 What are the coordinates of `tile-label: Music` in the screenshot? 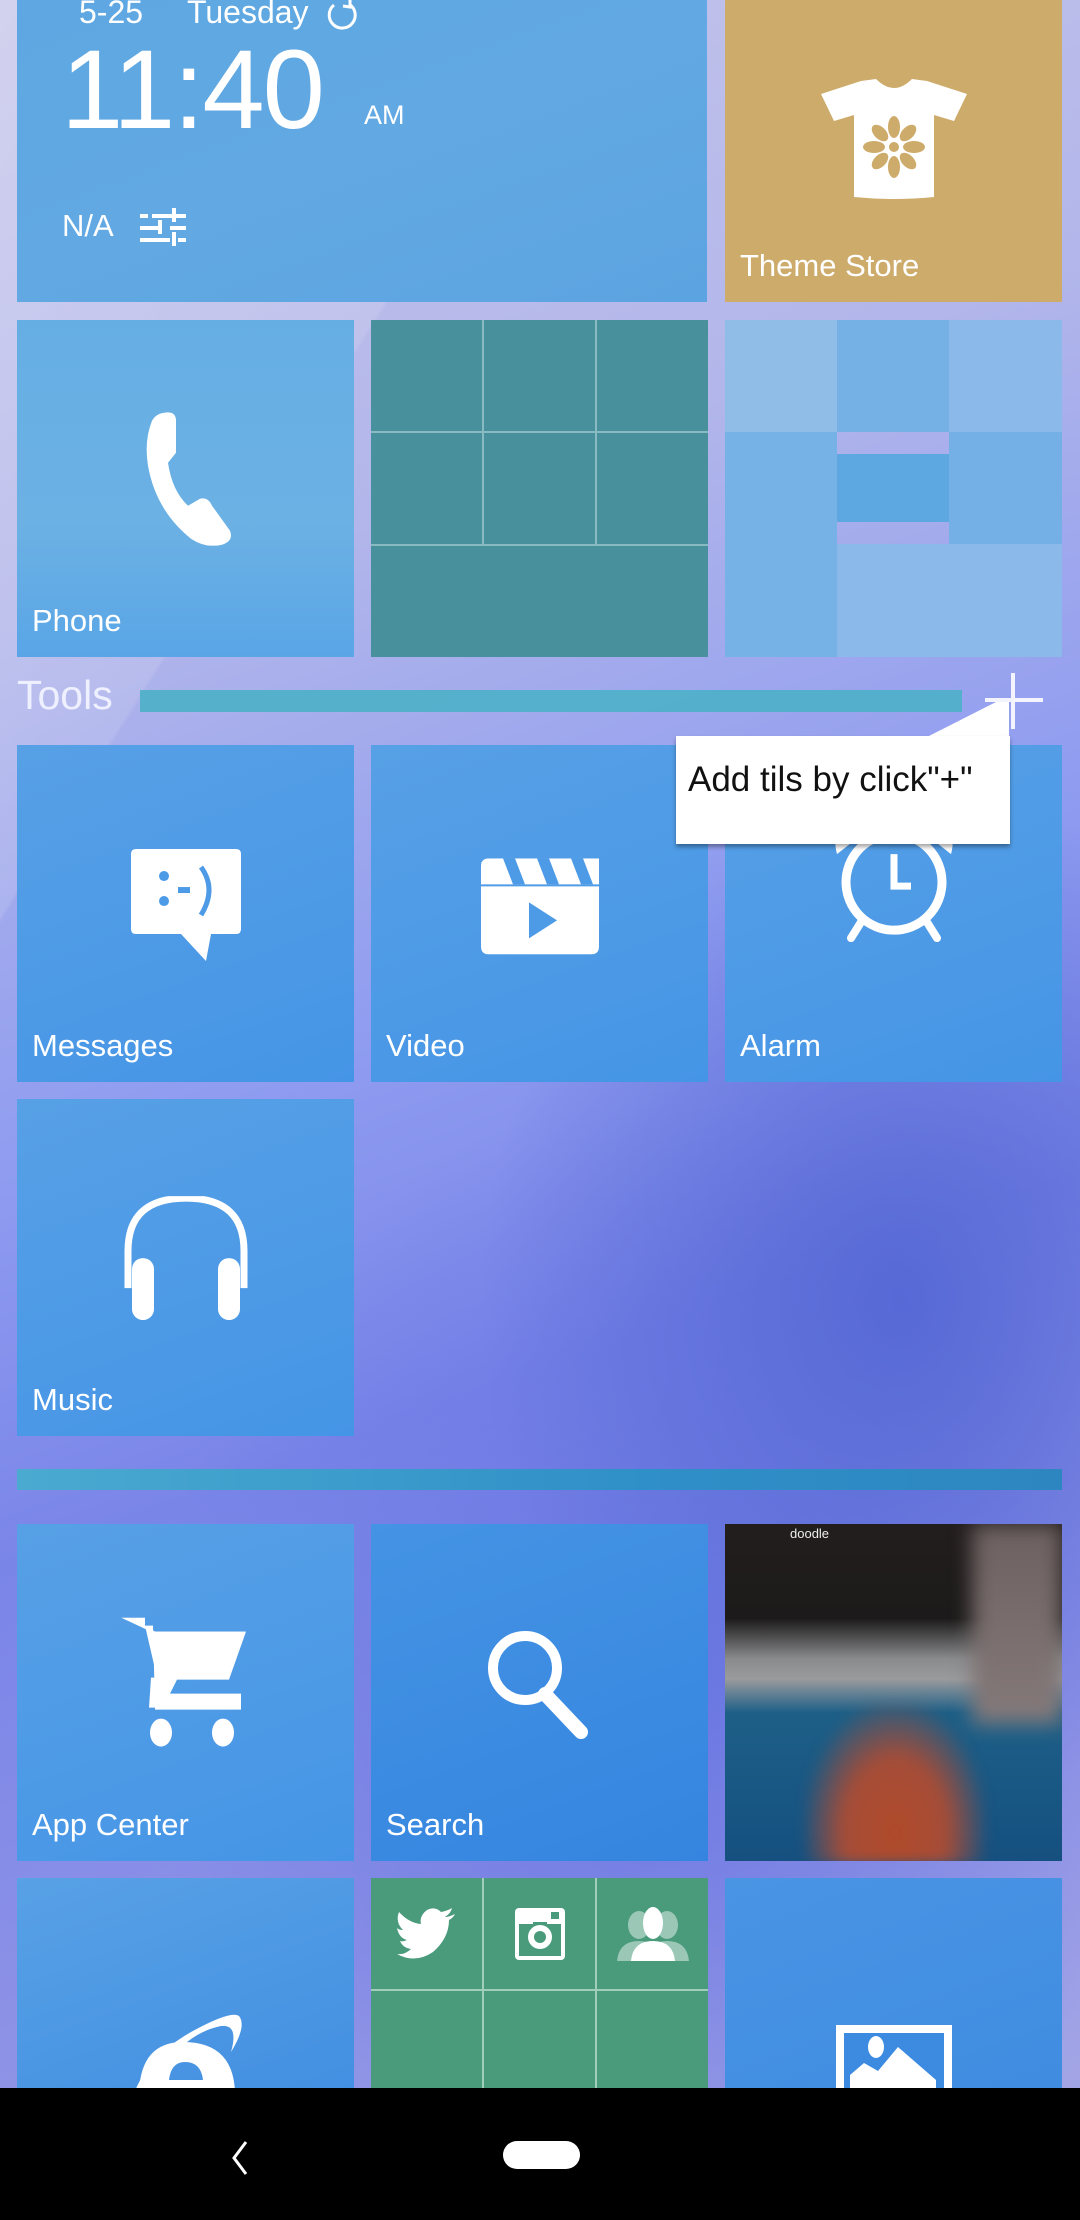 It's located at (72, 1399).